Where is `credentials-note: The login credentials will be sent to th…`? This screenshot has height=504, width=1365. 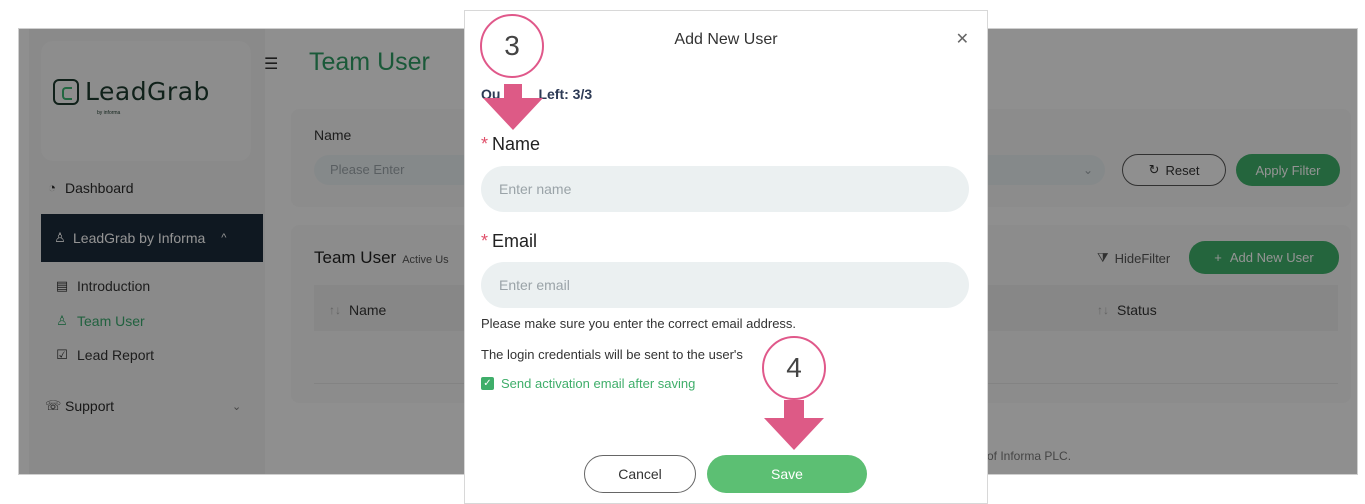
credentials-note: The login credentials will be sent to th… is located at coordinates (612, 354).